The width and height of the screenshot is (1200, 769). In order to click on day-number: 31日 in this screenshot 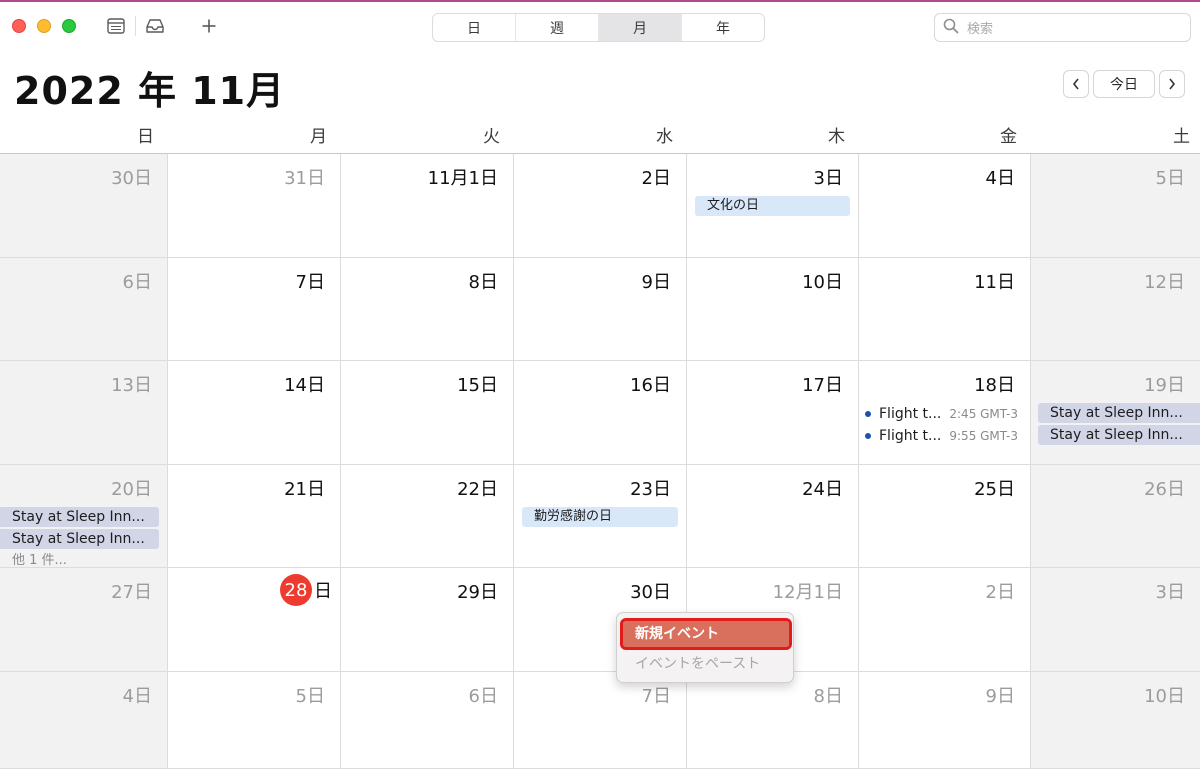, I will do `click(304, 178)`.